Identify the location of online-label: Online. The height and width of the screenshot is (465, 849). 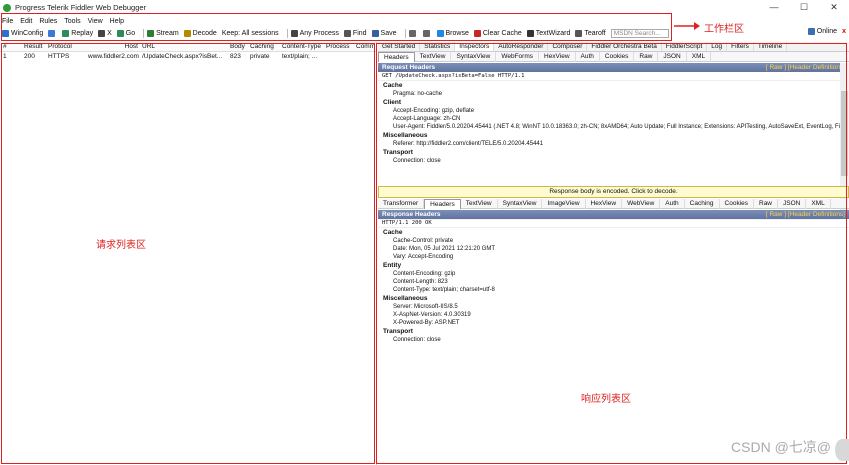
(826, 31).